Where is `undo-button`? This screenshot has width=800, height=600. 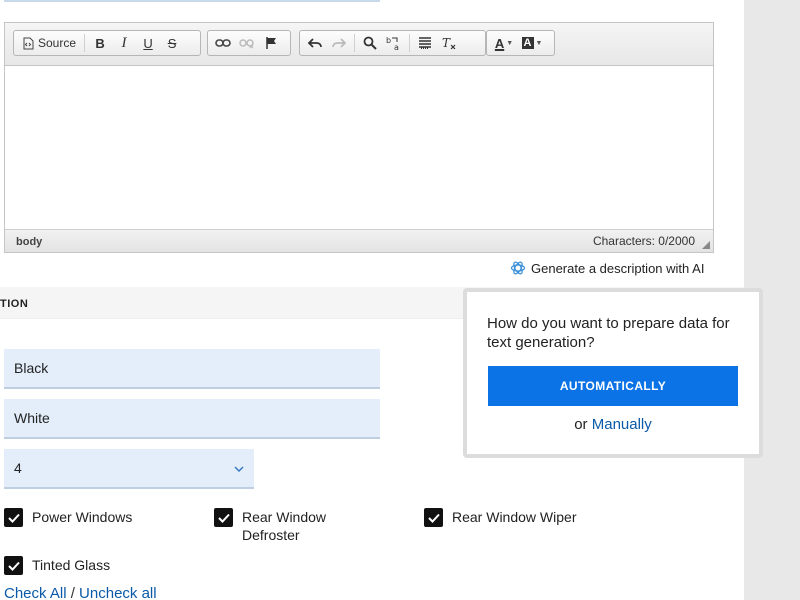 undo-button is located at coordinates (315, 43).